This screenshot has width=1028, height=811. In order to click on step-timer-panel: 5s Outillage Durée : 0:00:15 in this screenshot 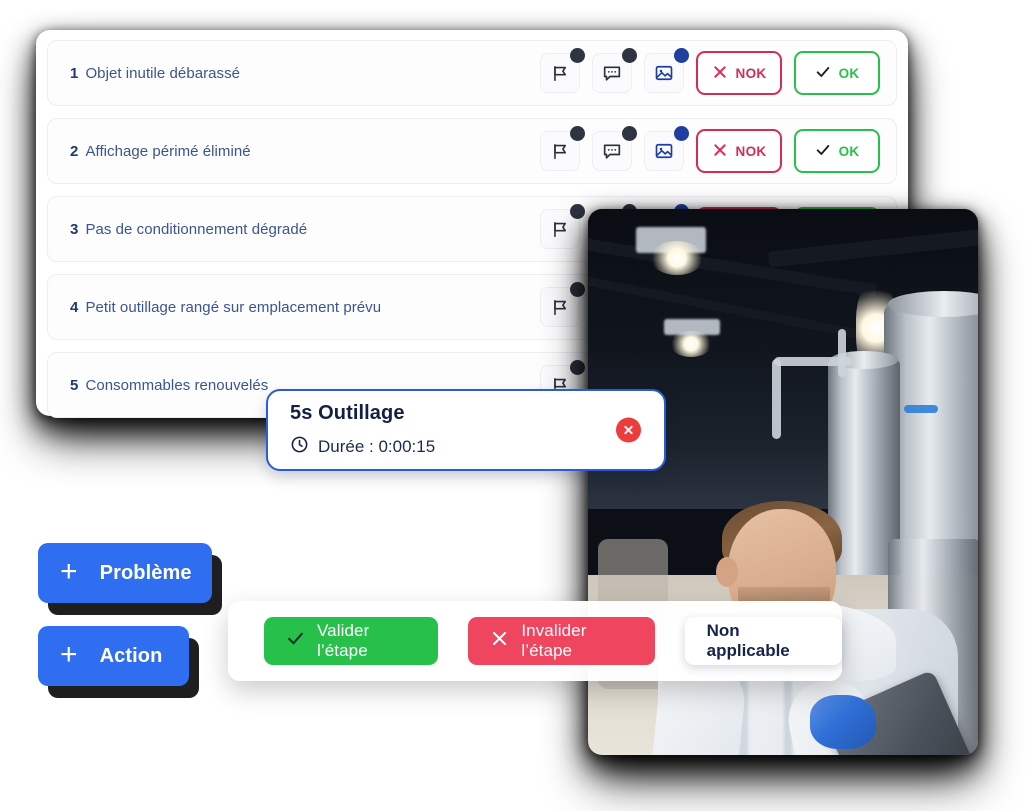, I will do `click(466, 430)`.